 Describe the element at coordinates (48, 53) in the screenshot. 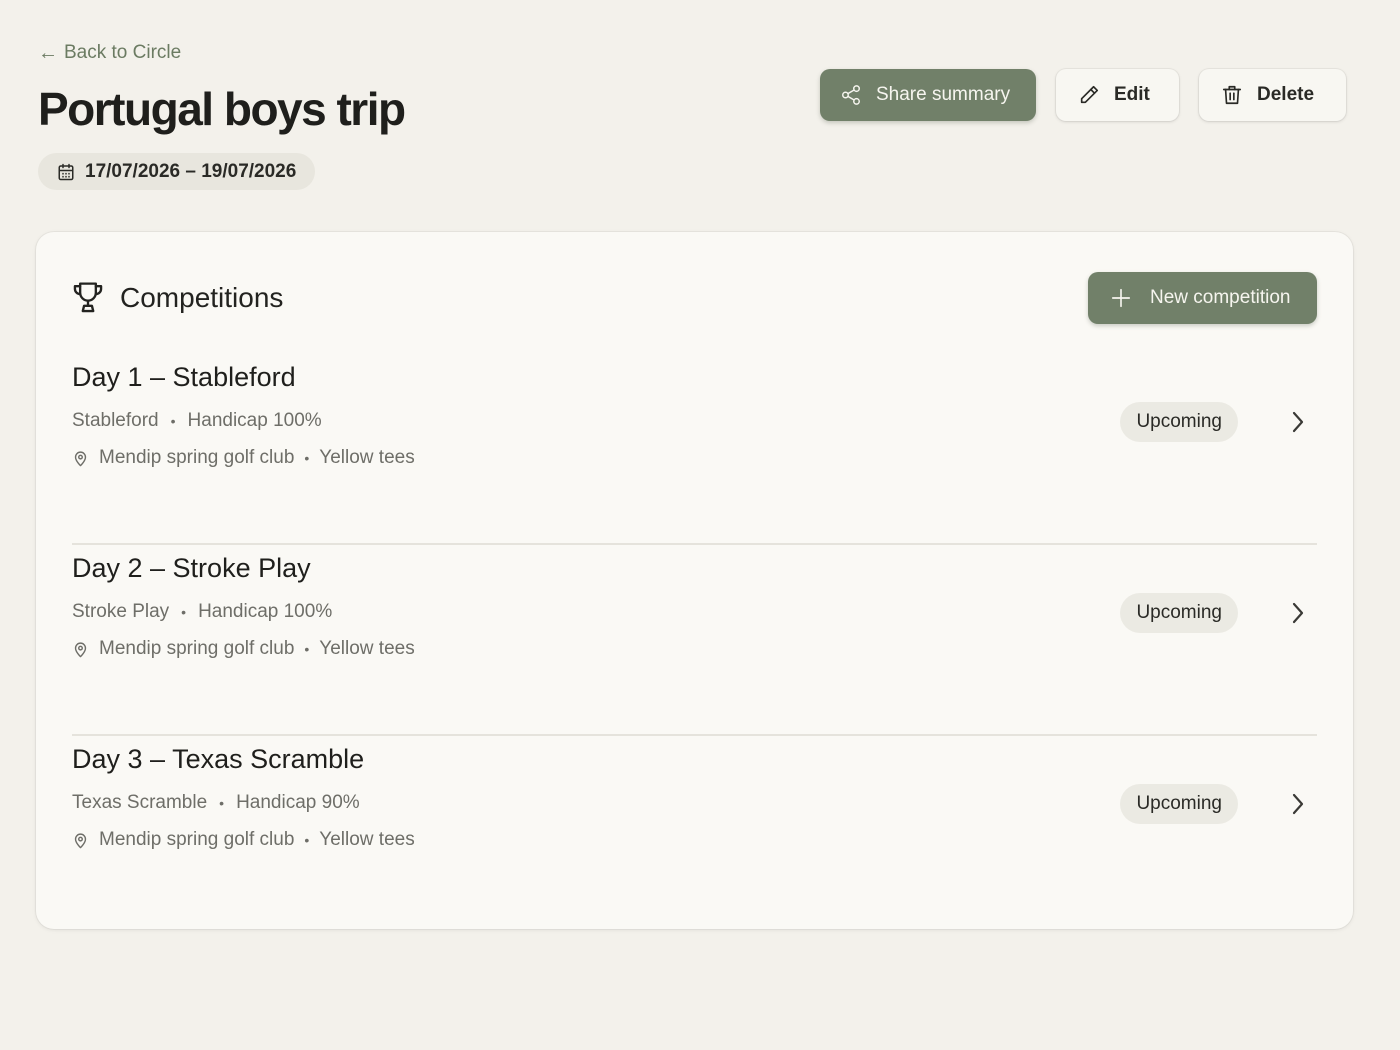

I see `arrow-left-icon: ←` at that location.